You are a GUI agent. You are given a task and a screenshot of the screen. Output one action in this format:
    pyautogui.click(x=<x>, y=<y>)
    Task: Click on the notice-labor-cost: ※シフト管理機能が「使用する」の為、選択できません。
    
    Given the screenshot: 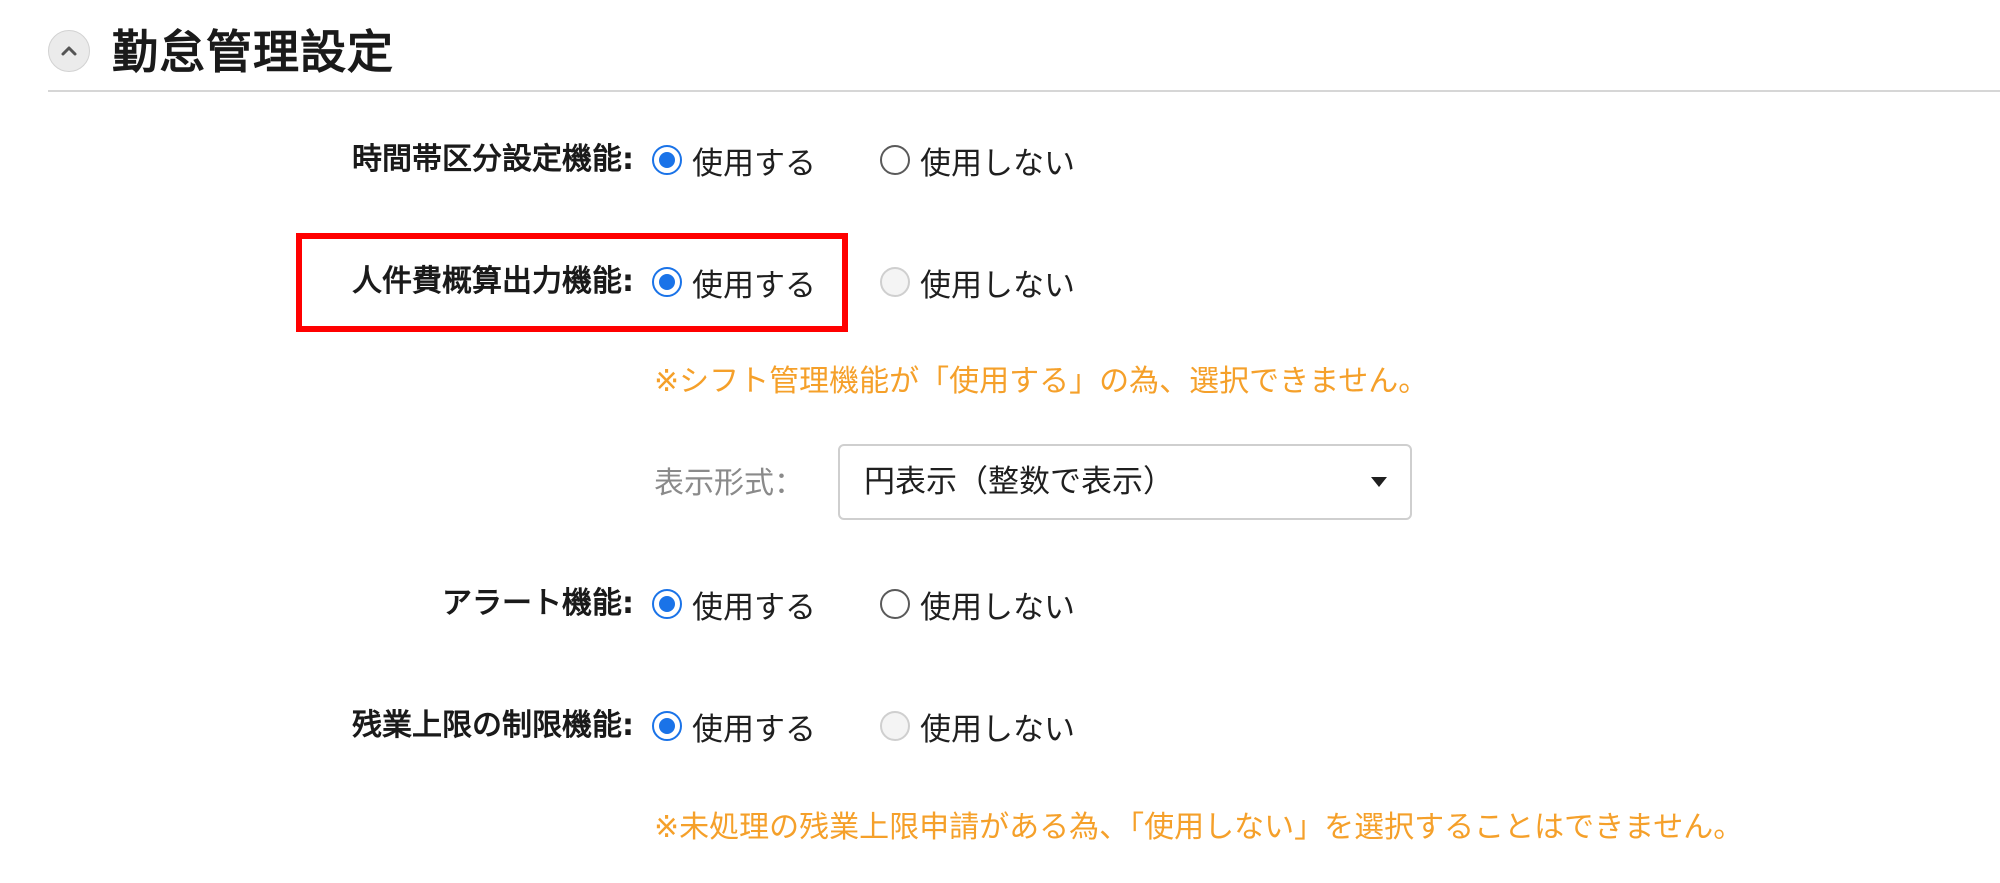 What is the action you would take?
    pyautogui.click(x=1041, y=381)
    